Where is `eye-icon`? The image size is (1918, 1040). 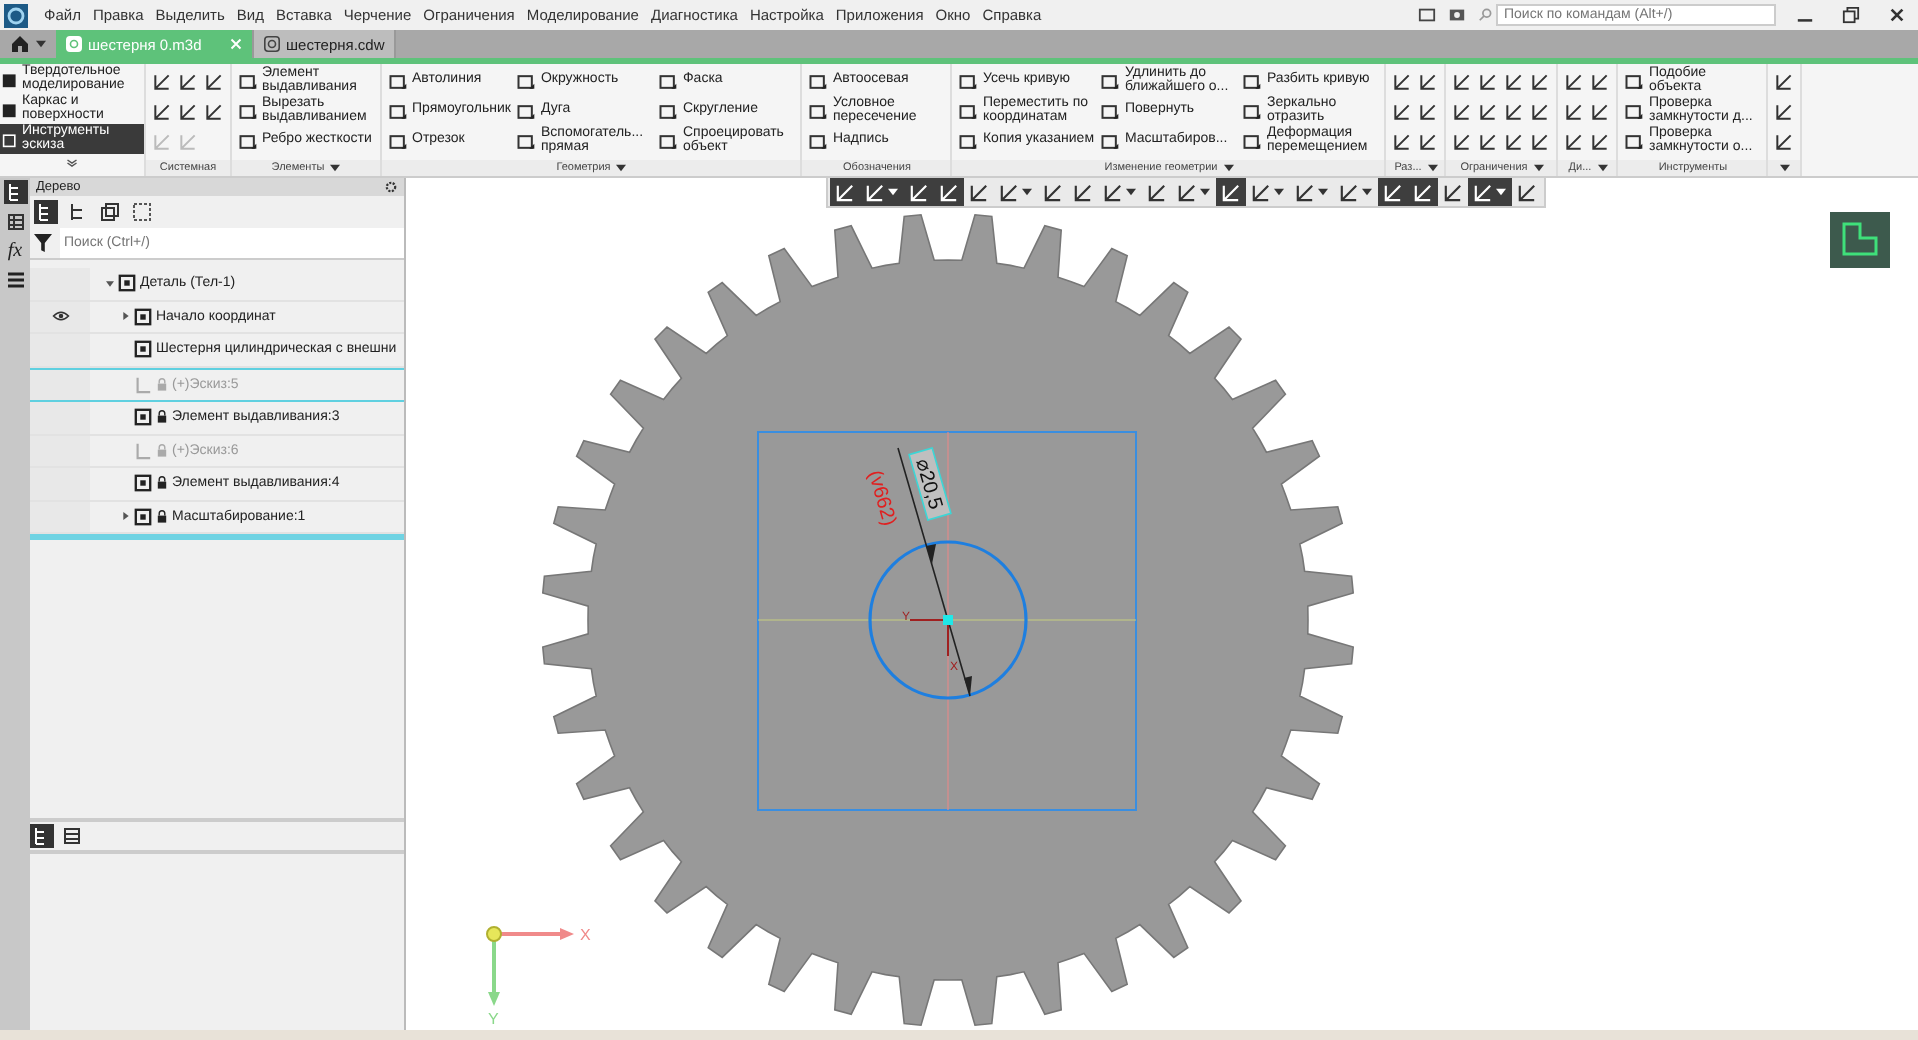 eye-icon is located at coordinates (60, 316).